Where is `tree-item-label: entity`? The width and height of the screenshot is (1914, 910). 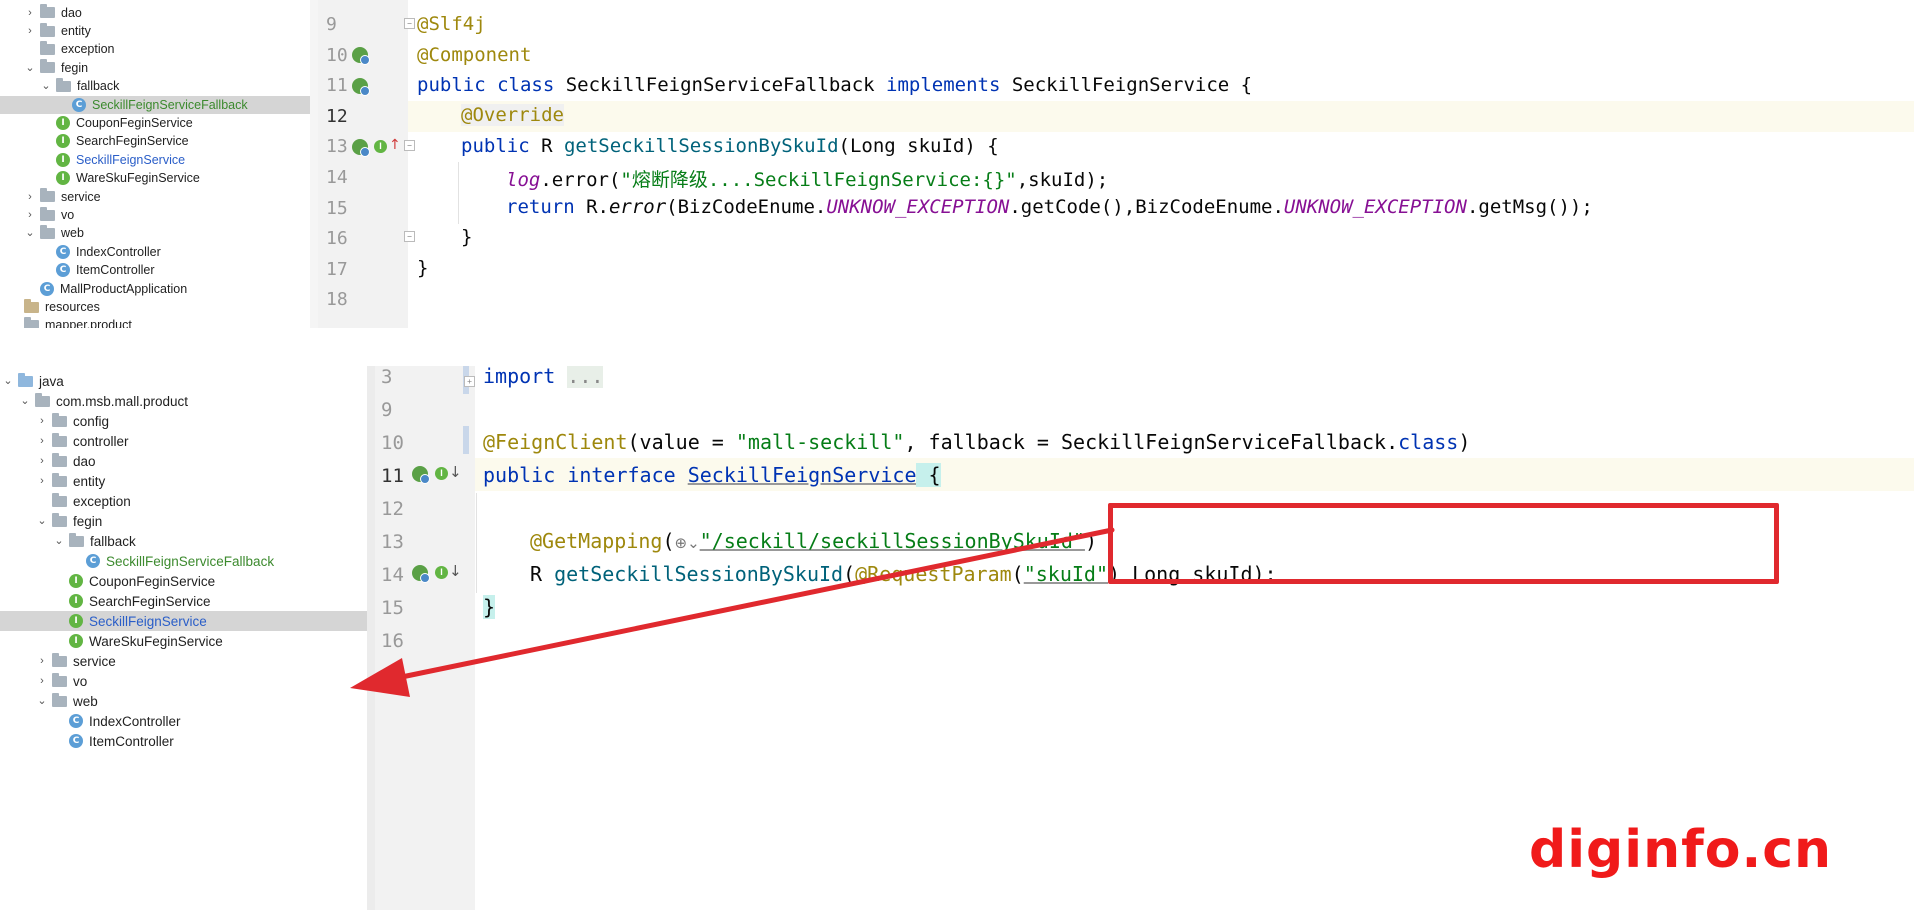 tree-item-label: entity is located at coordinates (76, 31).